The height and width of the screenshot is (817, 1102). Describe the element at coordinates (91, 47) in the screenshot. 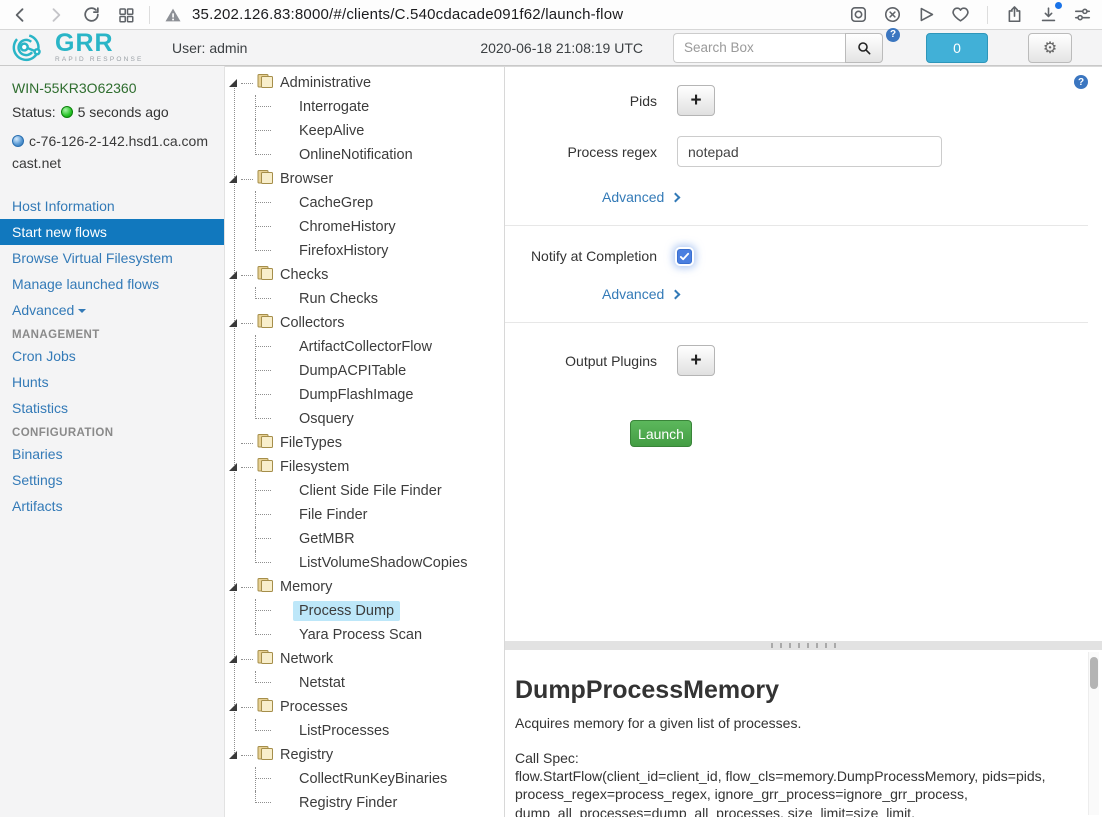

I see `grr-logo: GRR RAPID RESPONSE` at that location.